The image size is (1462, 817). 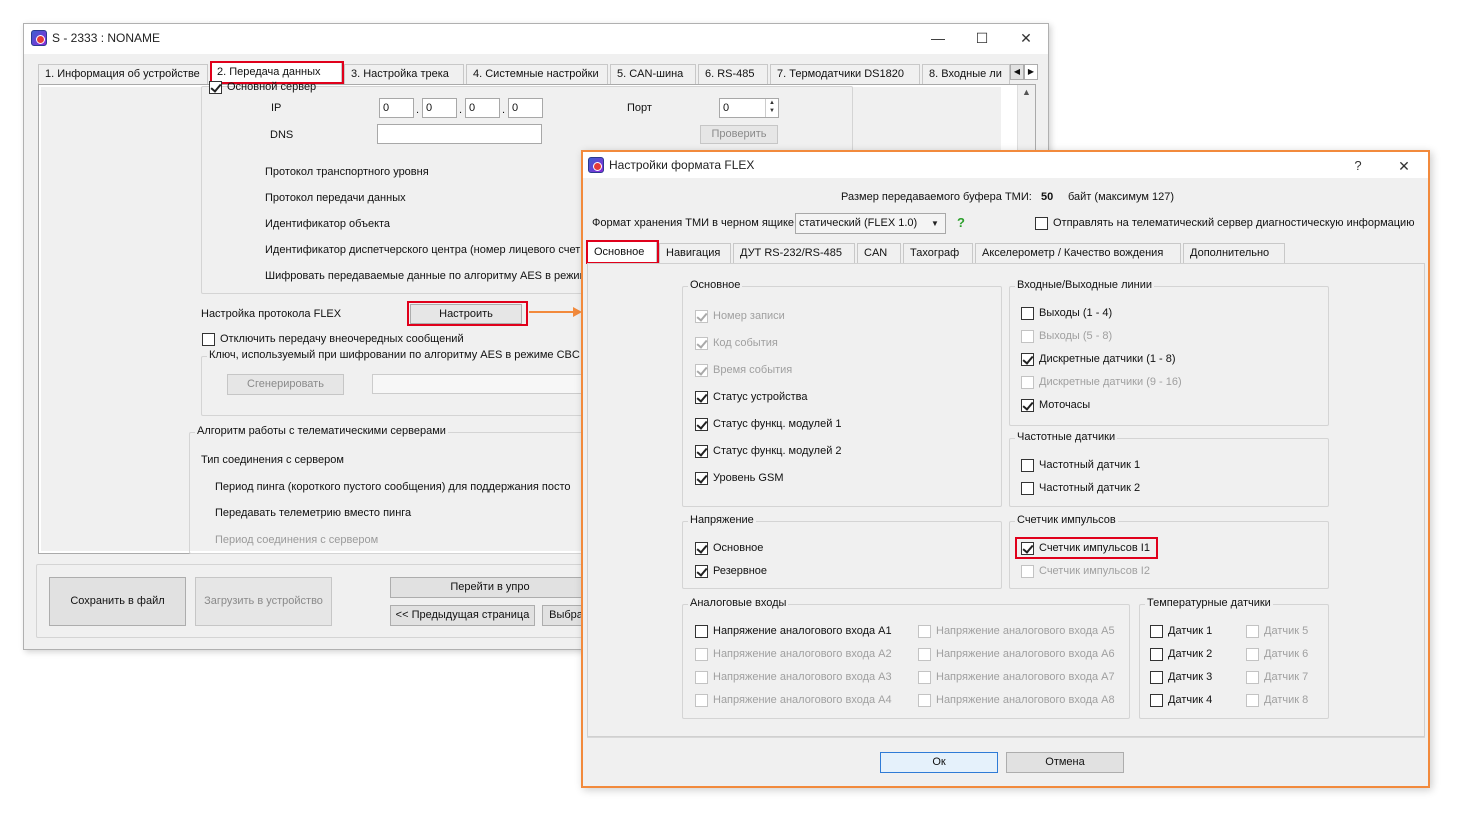 What do you see at coordinates (748, 478) in the screenshot?
I see `checkbox-label: Уровень GSM` at bounding box center [748, 478].